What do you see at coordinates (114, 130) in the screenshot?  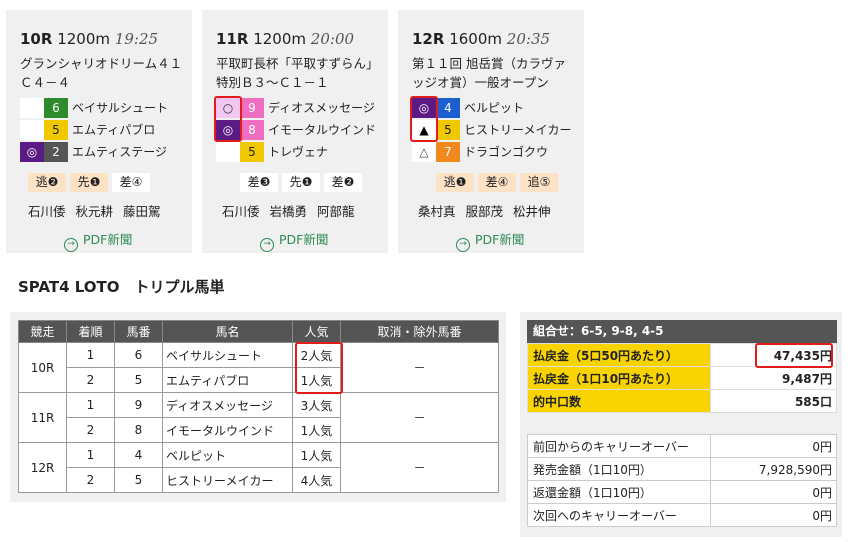 I see `horse-name: エムティパブロ` at bounding box center [114, 130].